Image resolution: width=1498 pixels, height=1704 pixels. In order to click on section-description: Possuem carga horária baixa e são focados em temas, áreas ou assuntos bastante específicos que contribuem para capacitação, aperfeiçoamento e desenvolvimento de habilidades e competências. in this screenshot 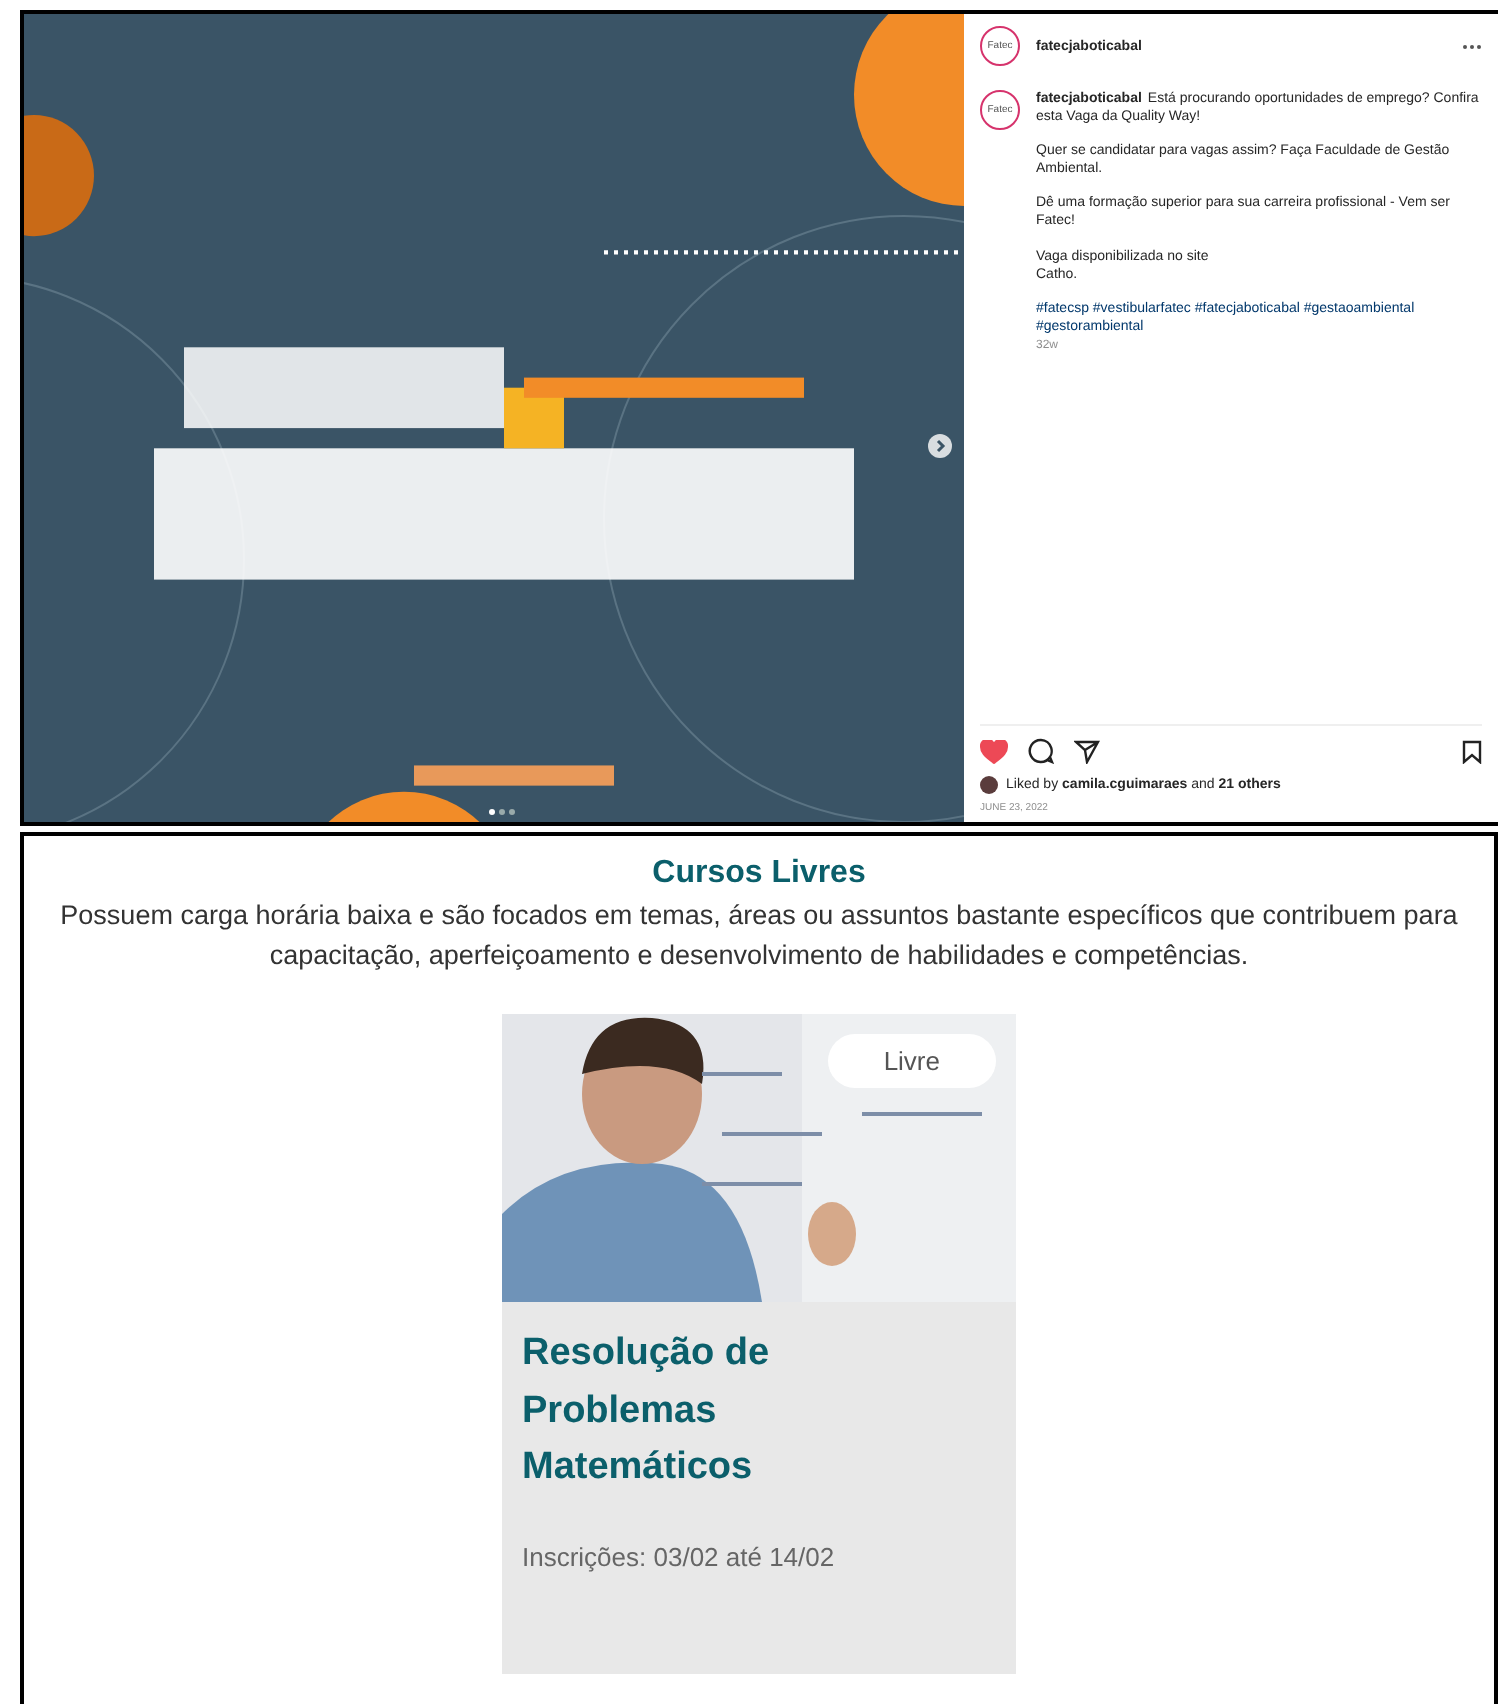, I will do `click(759, 936)`.